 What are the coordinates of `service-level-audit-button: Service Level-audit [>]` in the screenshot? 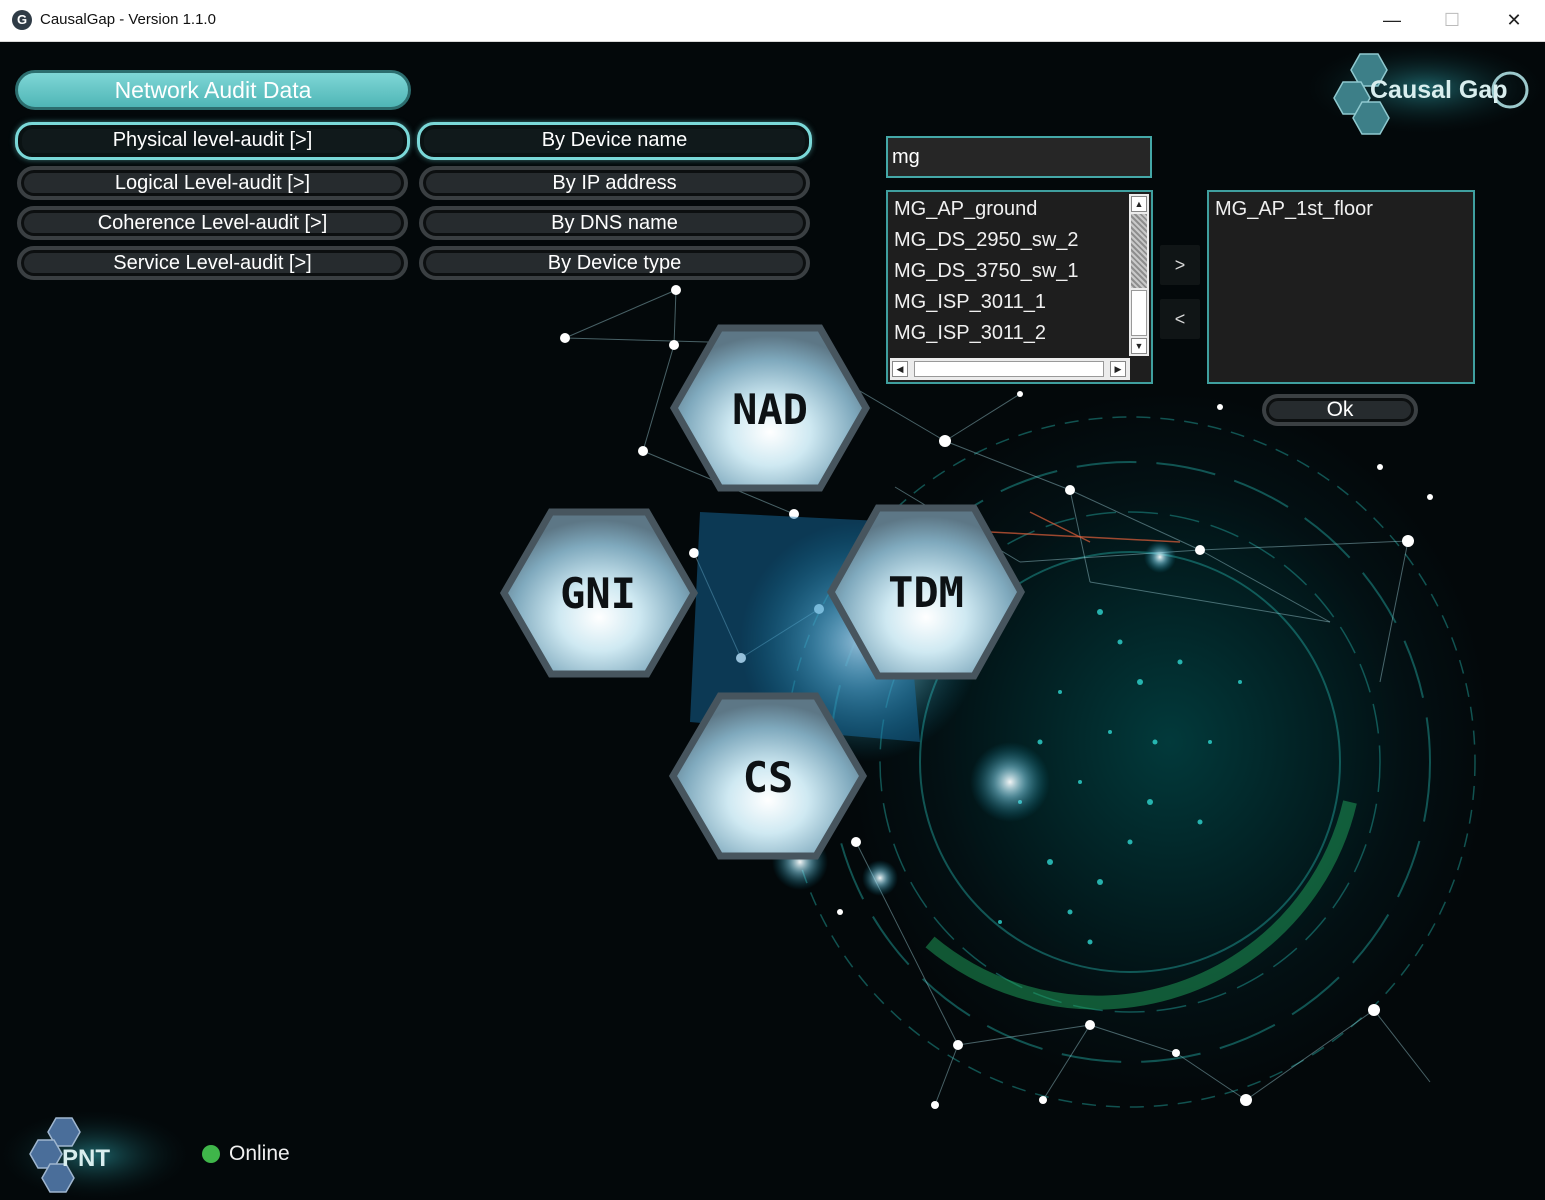 It's located at (212, 263).